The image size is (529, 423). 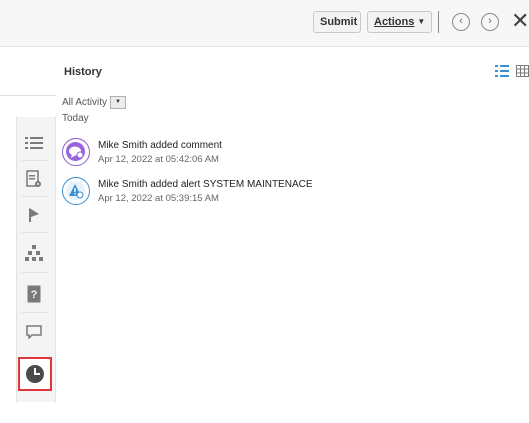 I want to click on activity-filter: All Activity ▼, so click(x=94, y=102).